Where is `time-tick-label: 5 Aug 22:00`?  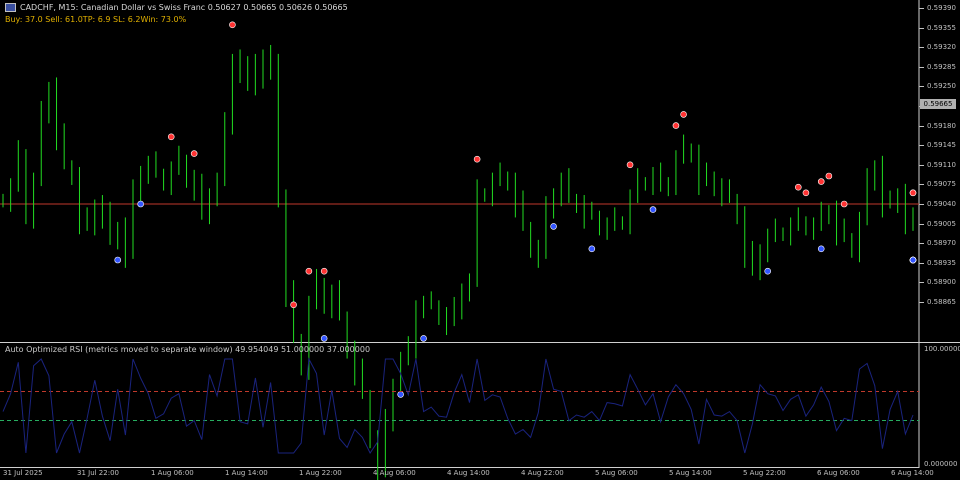 time-tick-label: 5 Aug 22:00 is located at coordinates (764, 473).